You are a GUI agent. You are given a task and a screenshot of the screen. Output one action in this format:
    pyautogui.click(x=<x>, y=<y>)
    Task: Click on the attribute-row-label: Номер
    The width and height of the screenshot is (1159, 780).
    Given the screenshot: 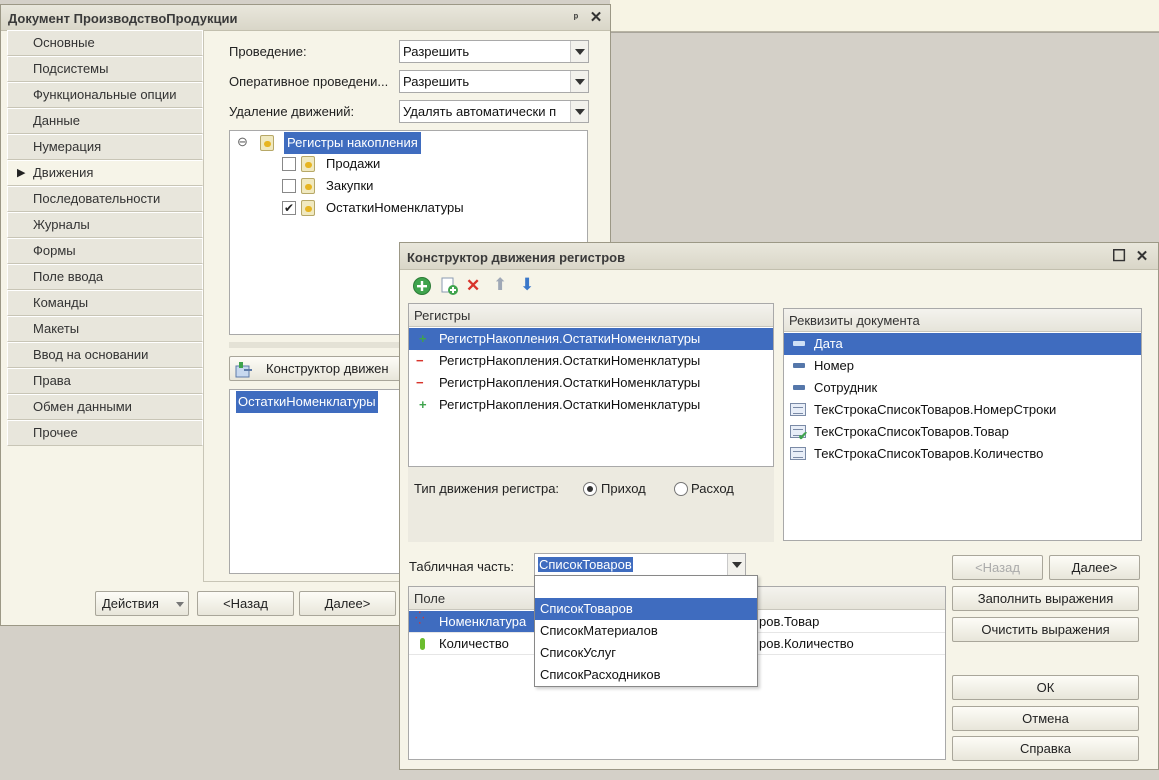 What is the action you would take?
    pyautogui.click(x=834, y=365)
    